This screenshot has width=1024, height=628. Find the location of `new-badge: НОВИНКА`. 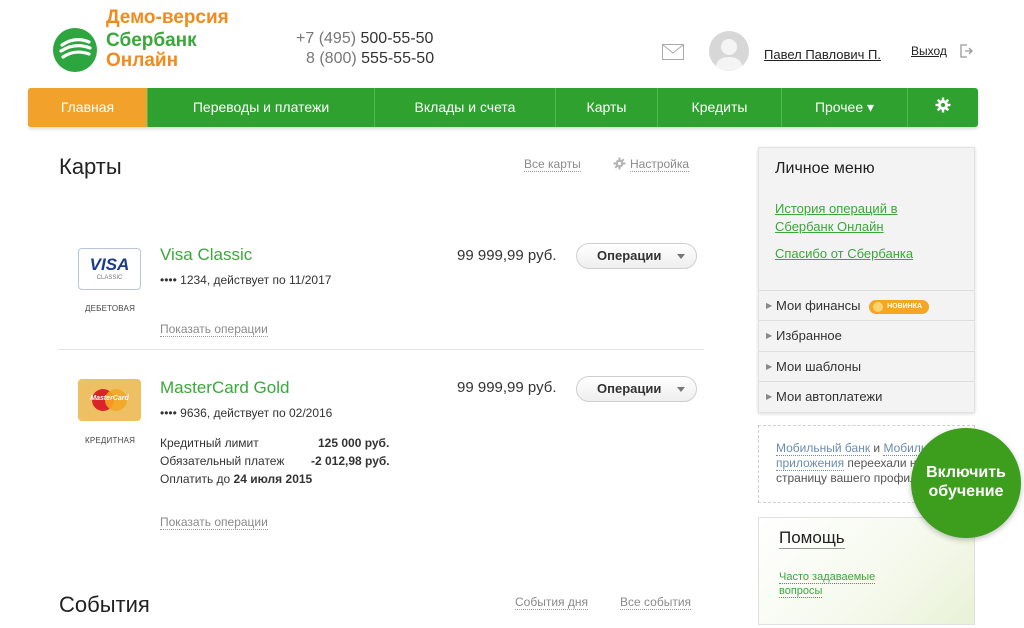

new-badge: НОВИНКА is located at coordinates (899, 306).